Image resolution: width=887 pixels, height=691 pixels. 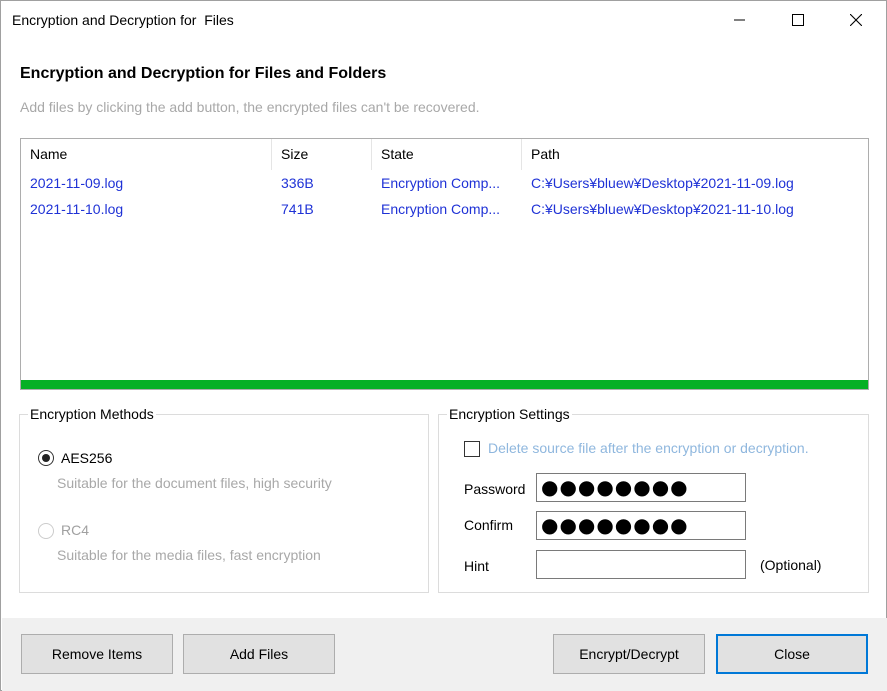 I want to click on remove-items-button: Remove Items, so click(x=97, y=654).